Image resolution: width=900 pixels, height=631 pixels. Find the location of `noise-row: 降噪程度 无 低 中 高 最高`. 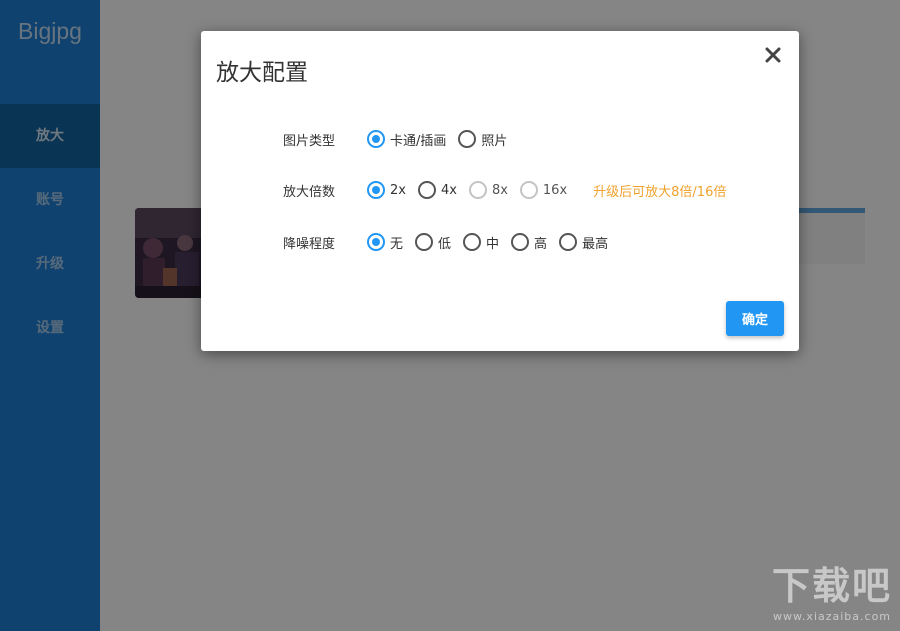

noise-row: 降噪程度 无 低 中 高 最高 is located at coordinates (451, 242).